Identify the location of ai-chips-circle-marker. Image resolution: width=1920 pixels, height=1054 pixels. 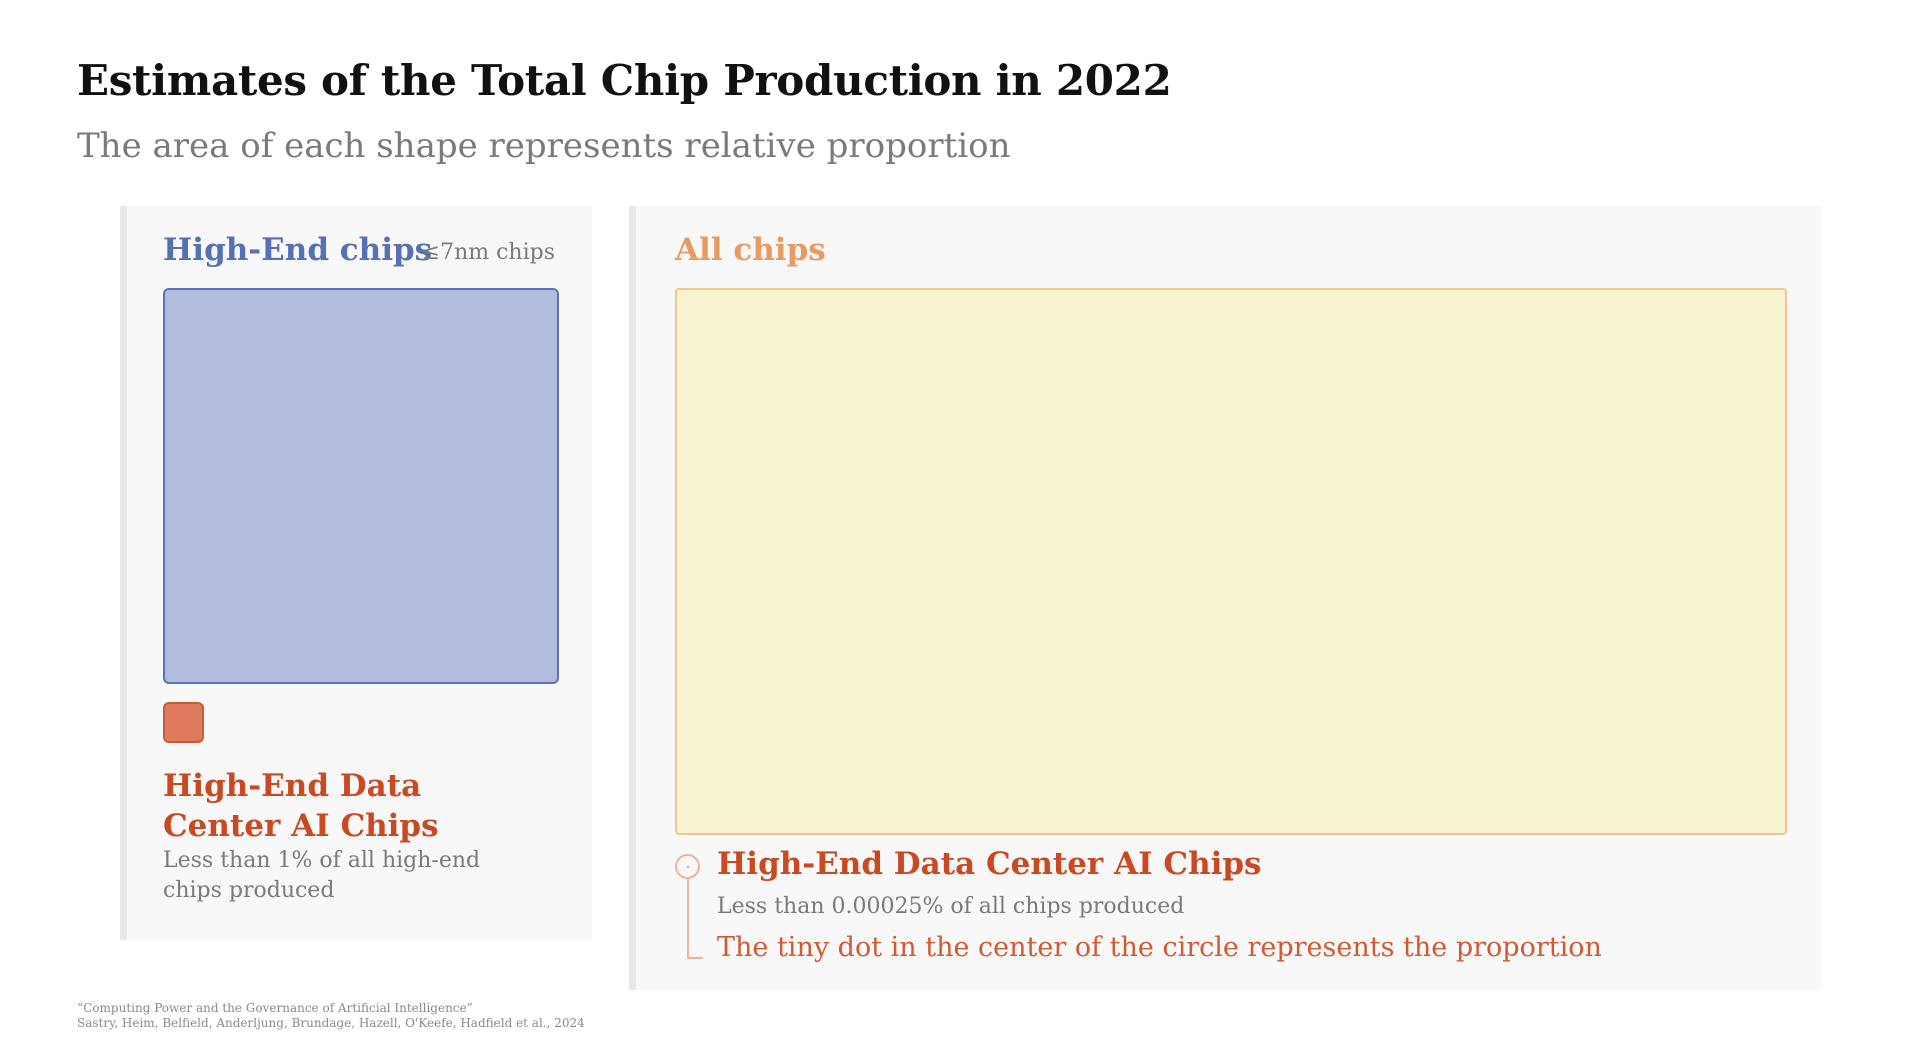
(687, 866).